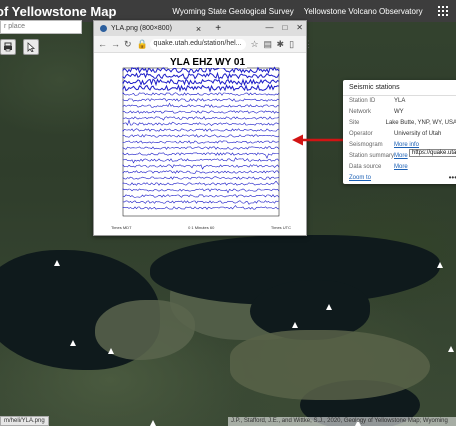  I want to click on seismogram-time-local: Times MDT, so click(121, 227).